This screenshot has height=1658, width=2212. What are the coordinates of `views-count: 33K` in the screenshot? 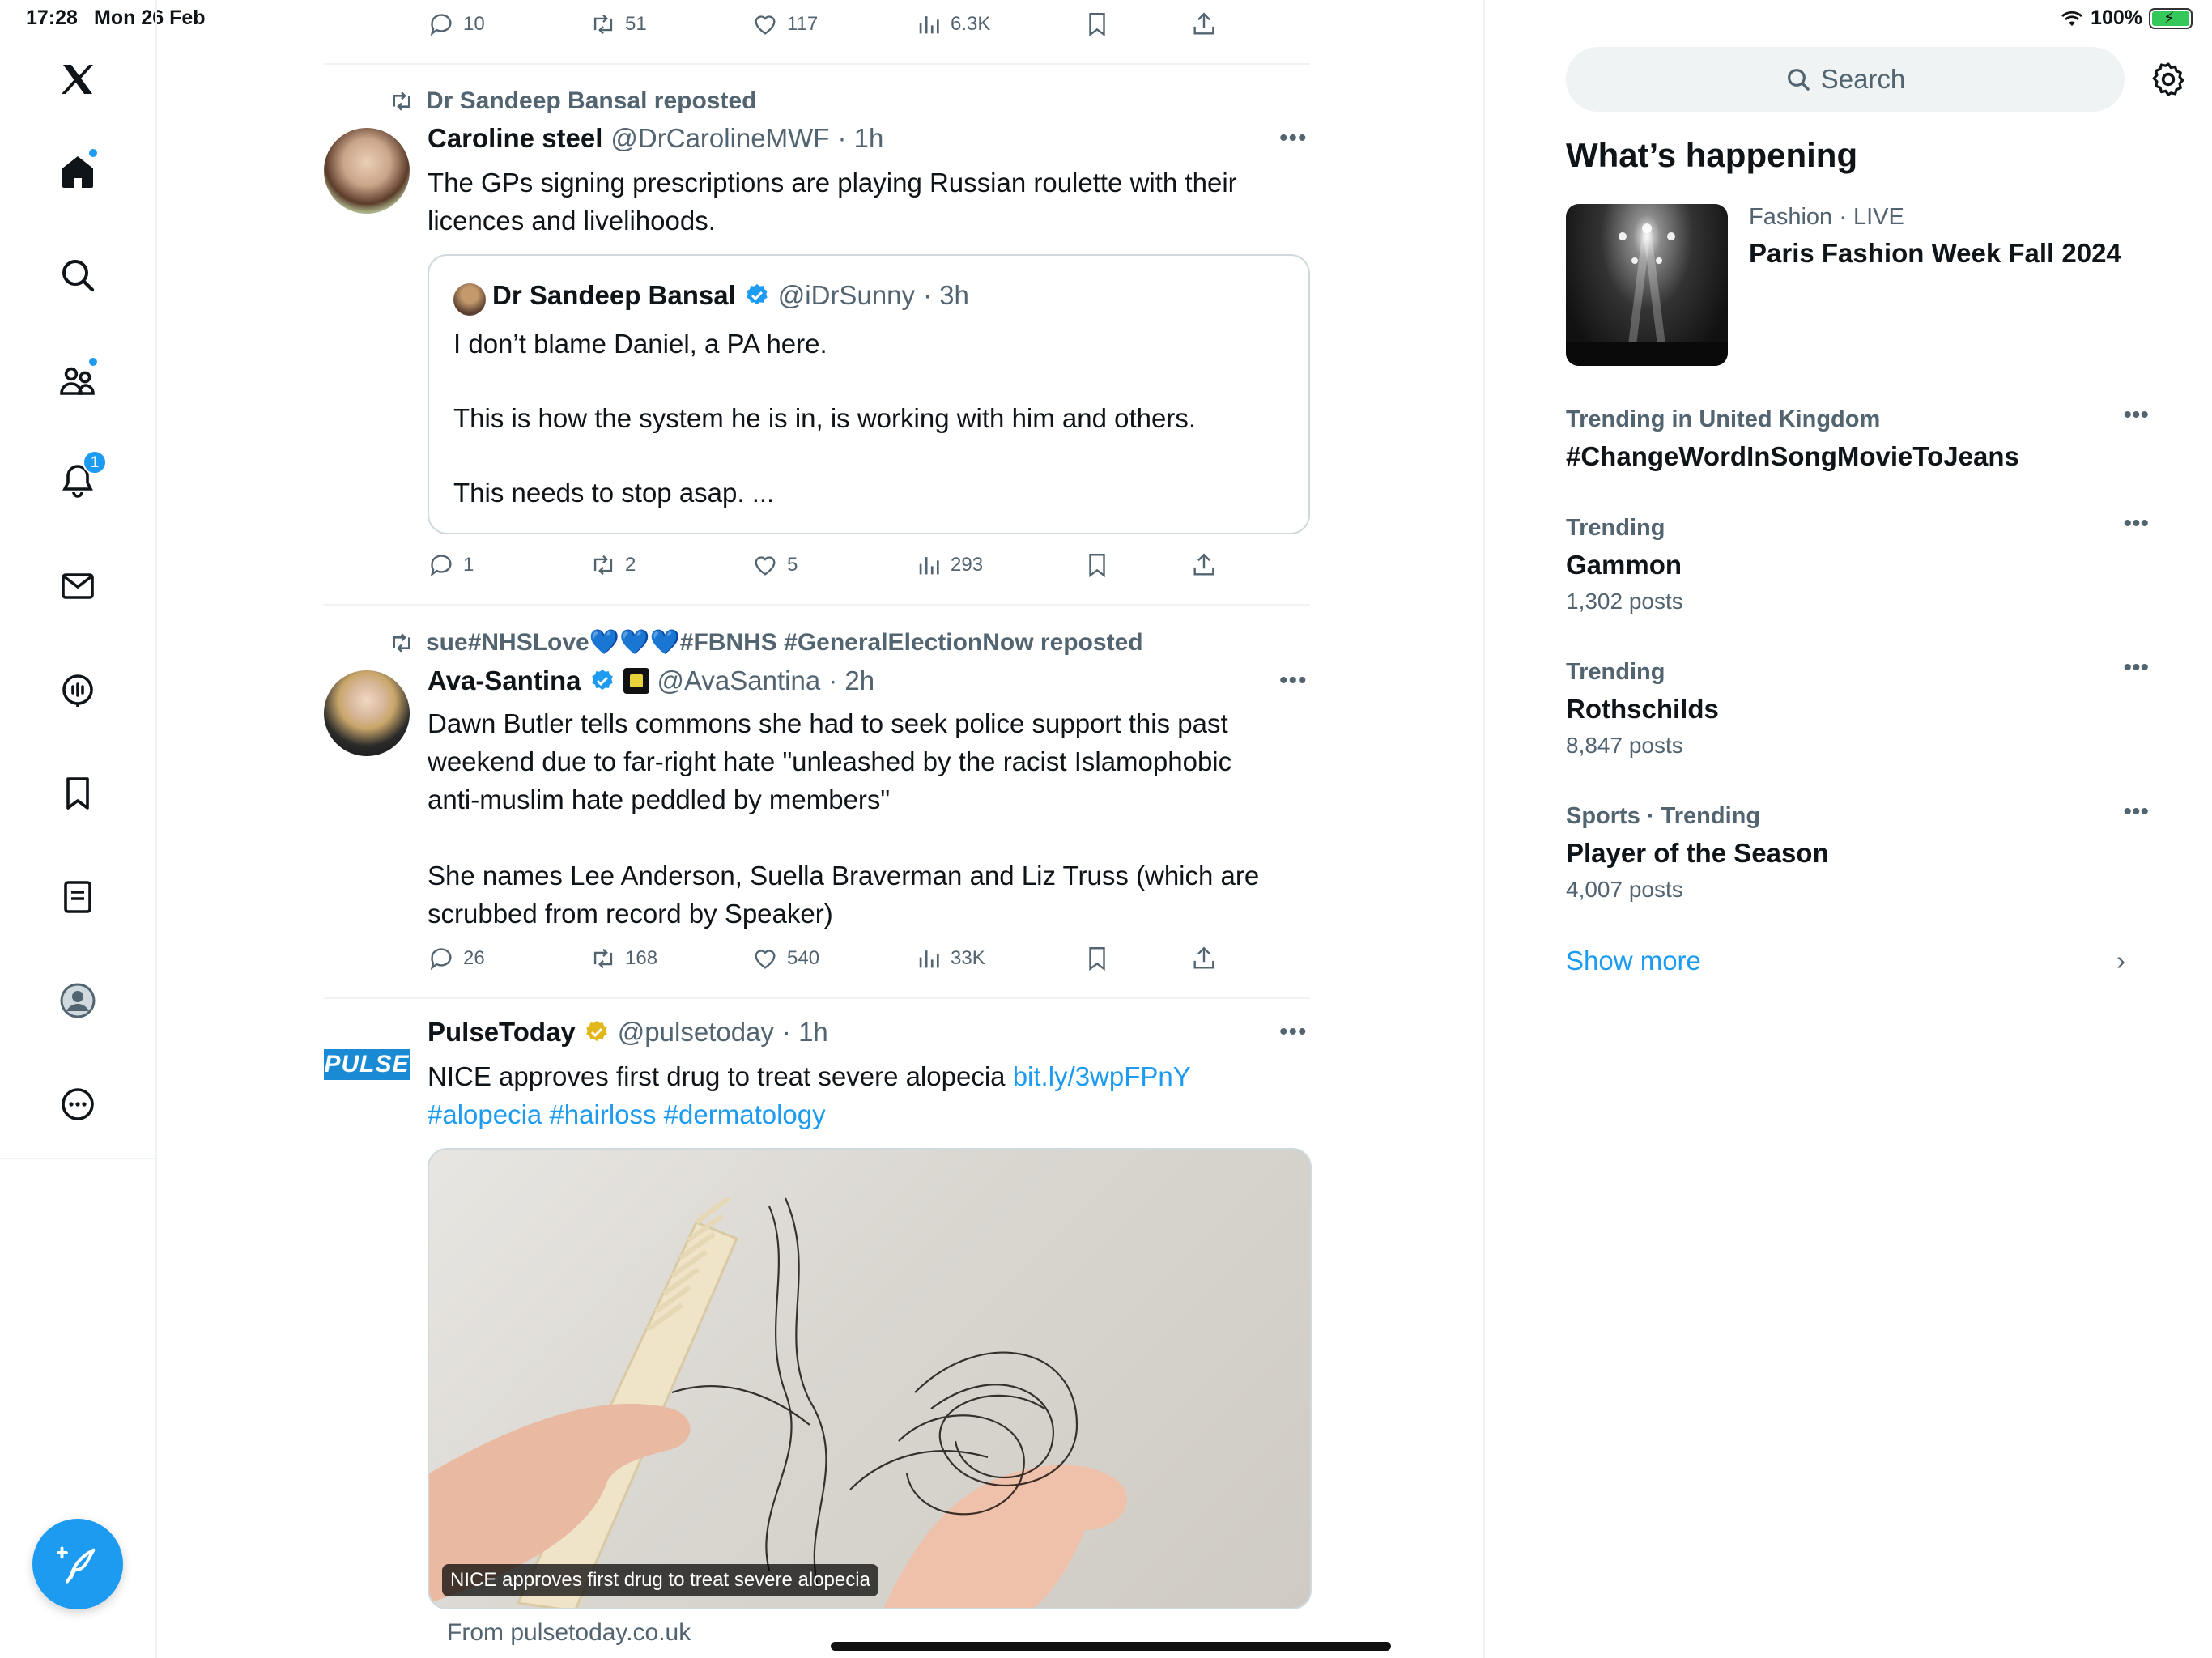 It's located at (968, 958).